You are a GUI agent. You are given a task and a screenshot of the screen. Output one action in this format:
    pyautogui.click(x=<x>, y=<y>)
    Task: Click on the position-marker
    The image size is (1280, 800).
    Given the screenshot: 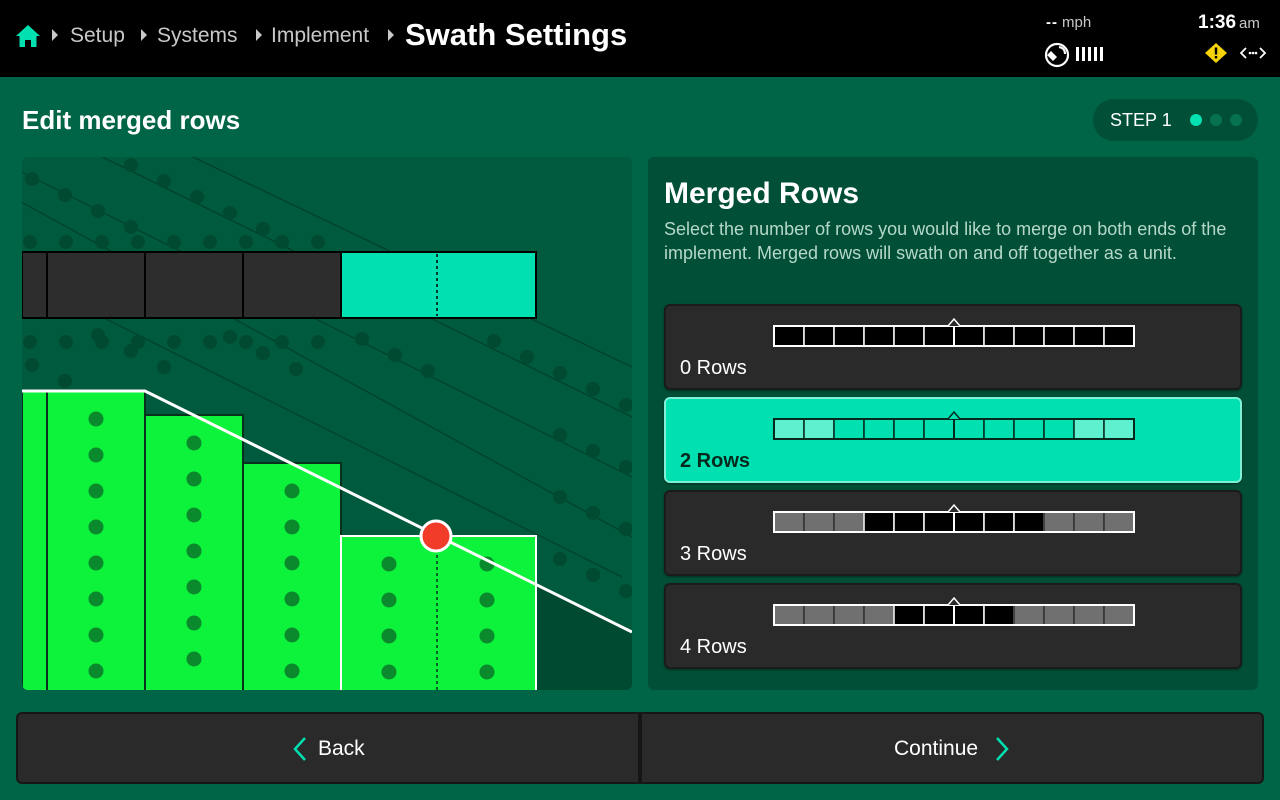 What is the action you would take?
    pyautogui.click(x=436, y=536)
    